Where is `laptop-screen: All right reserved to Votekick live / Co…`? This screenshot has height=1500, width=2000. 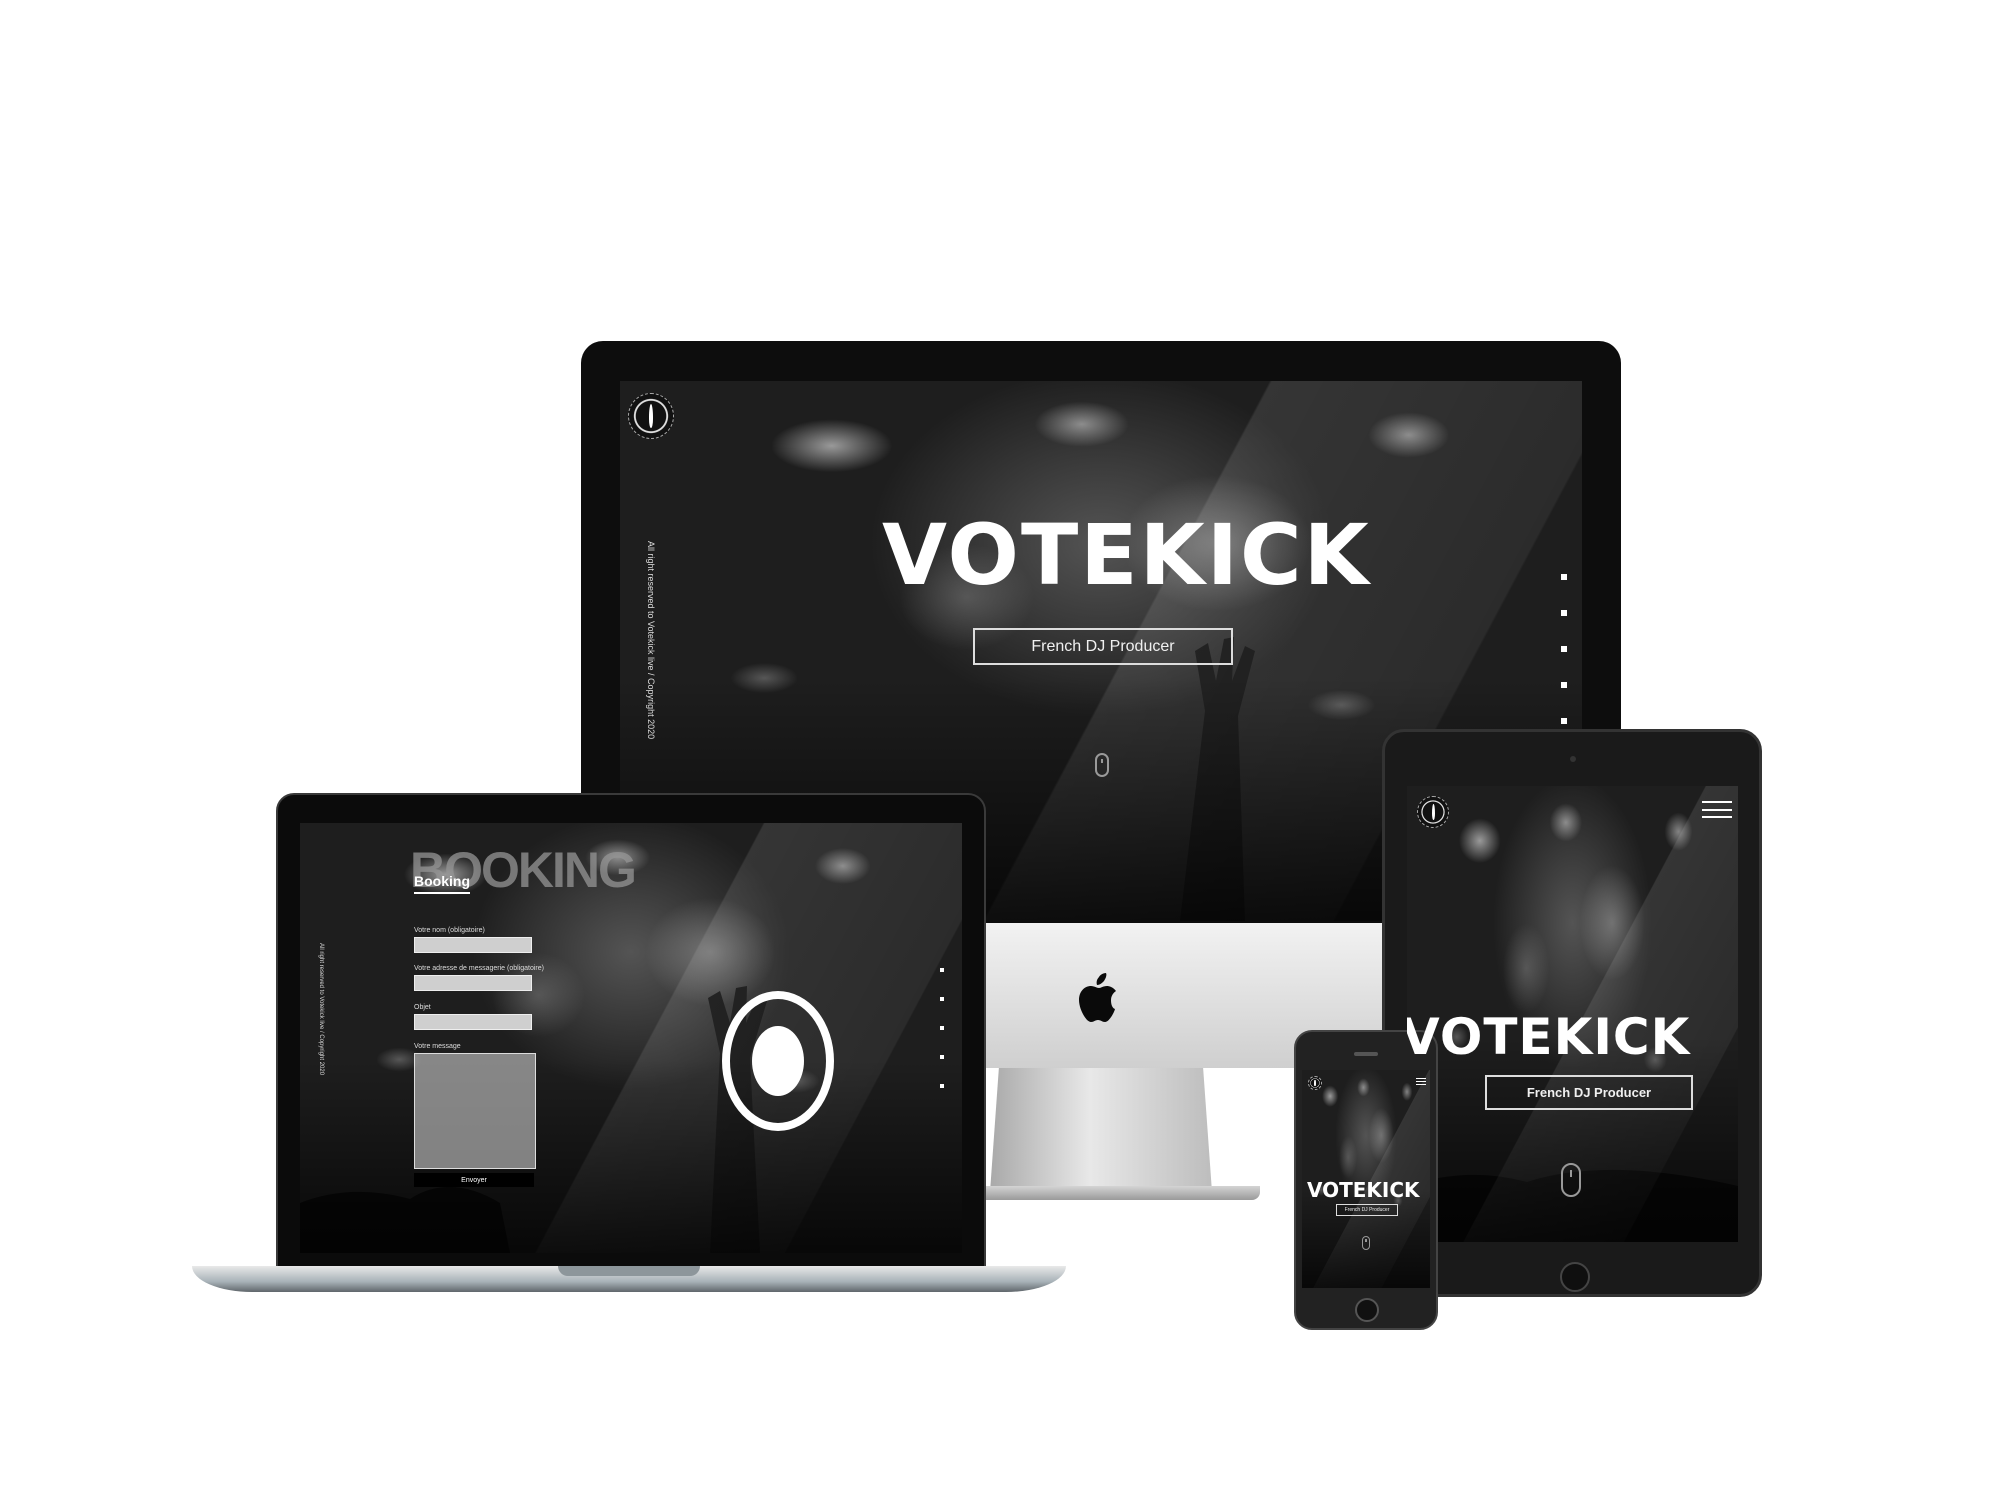
laptop-screen: All right reserved to Votekick live / Co… is located at coordinates (631, 1038).